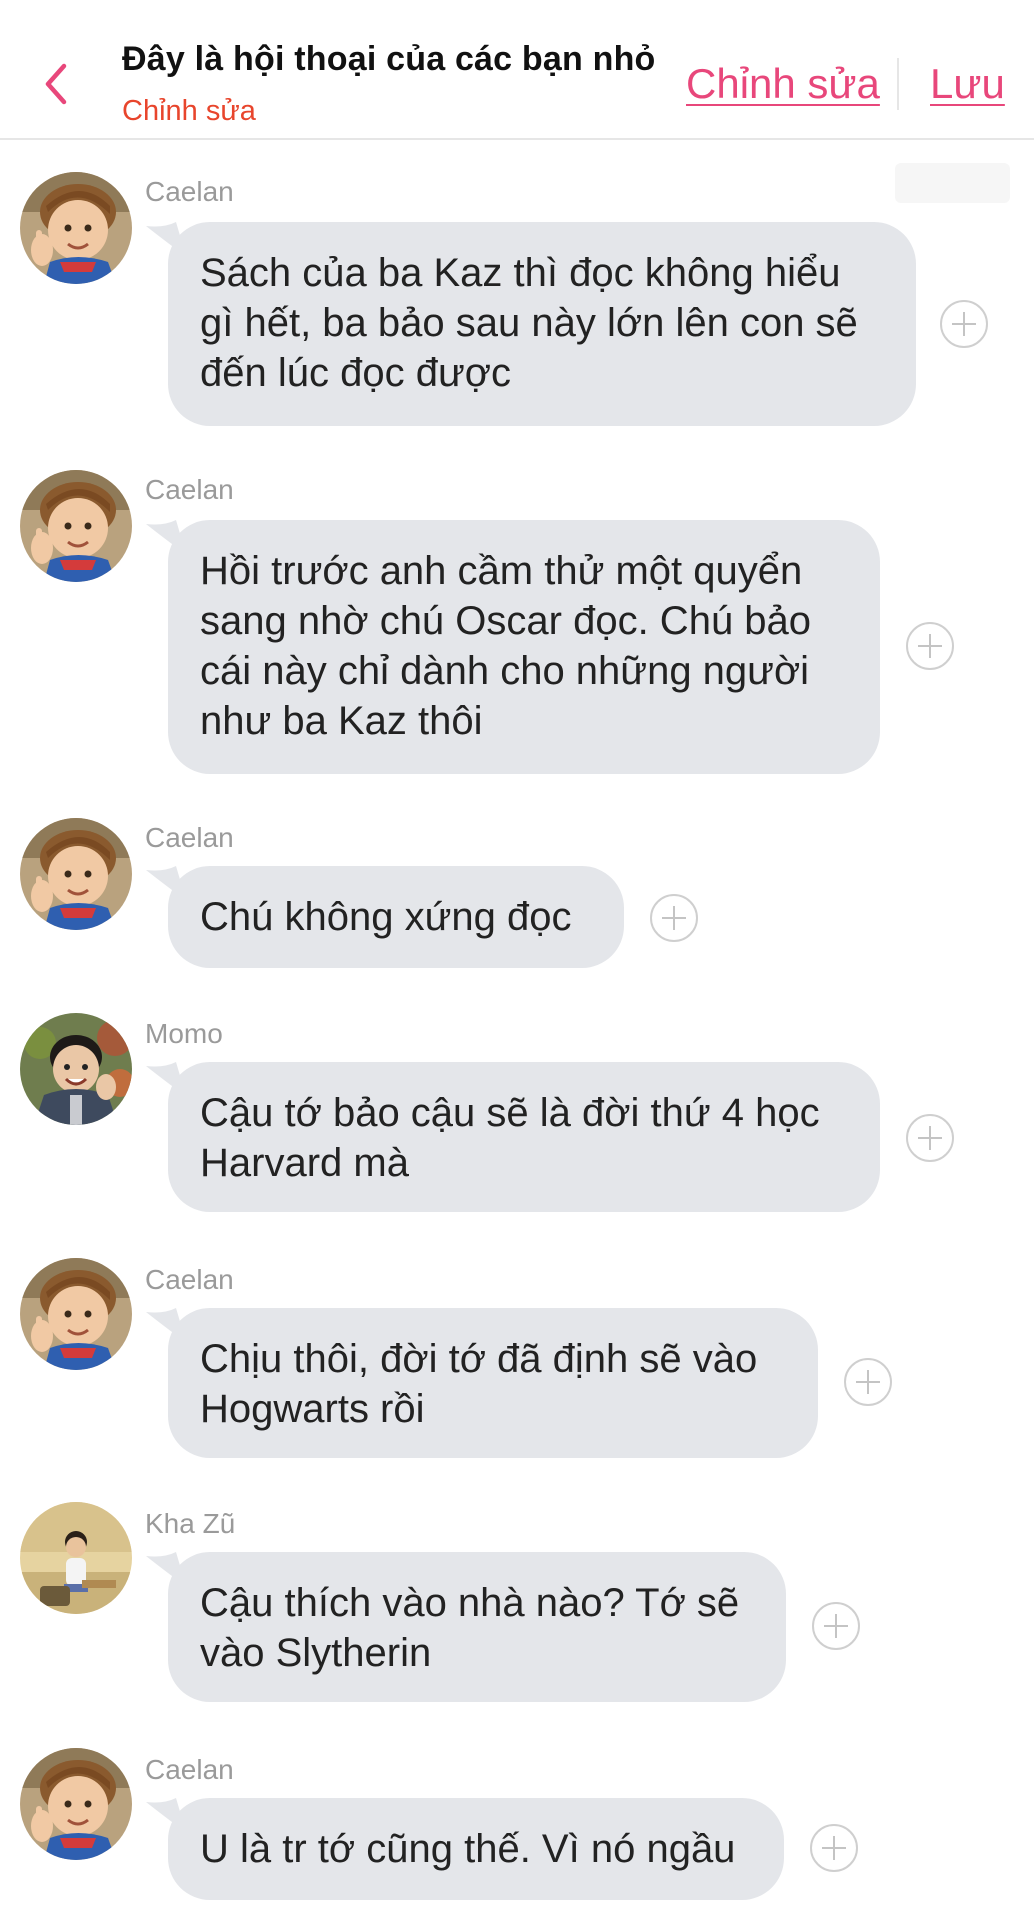 The image size is (1034, 1920). Describe the element at coordinates (184, 1033) in the screenshot. I see `sender-name: Momo` at that location.